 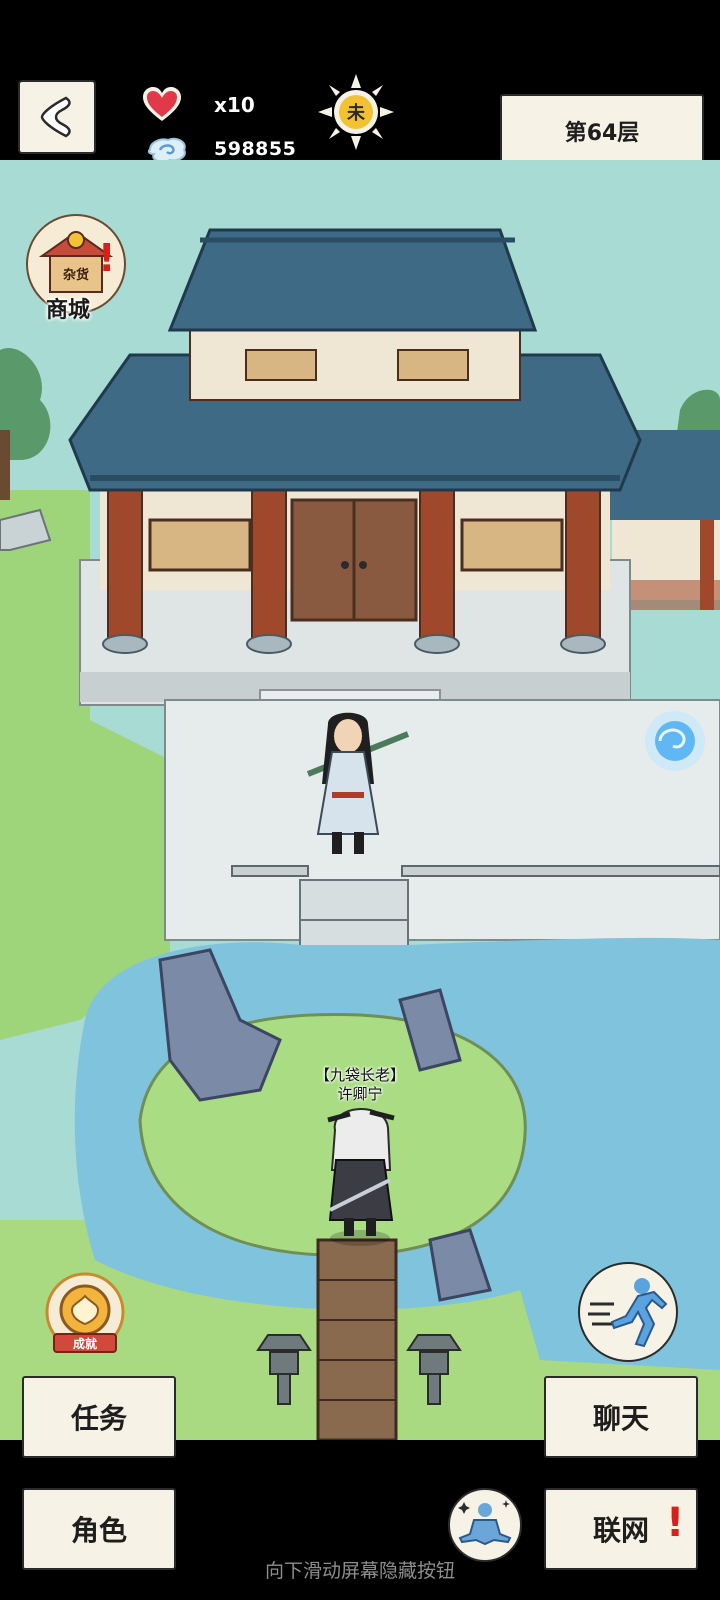 I want to click on player-character, so click(x=360, y=1175).